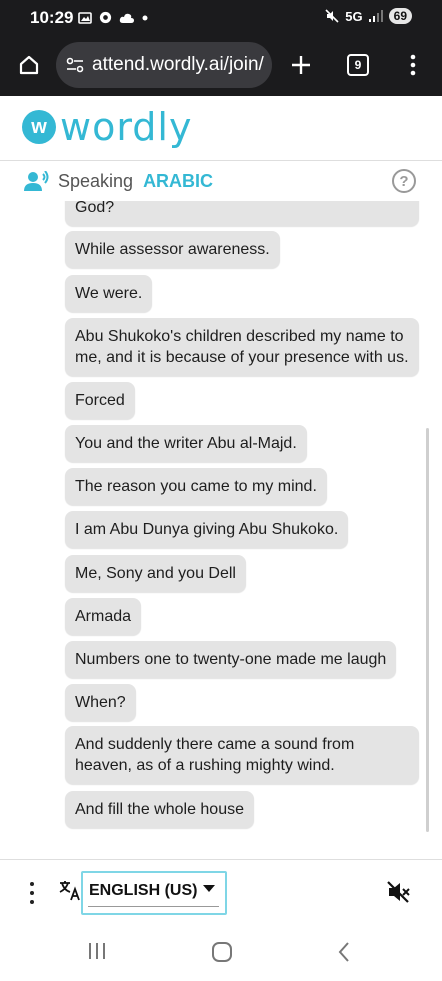 This screenshot has width=442, height=981. I want to click on message-bubble: Me, Sony and you Dell, so click(155, 573).